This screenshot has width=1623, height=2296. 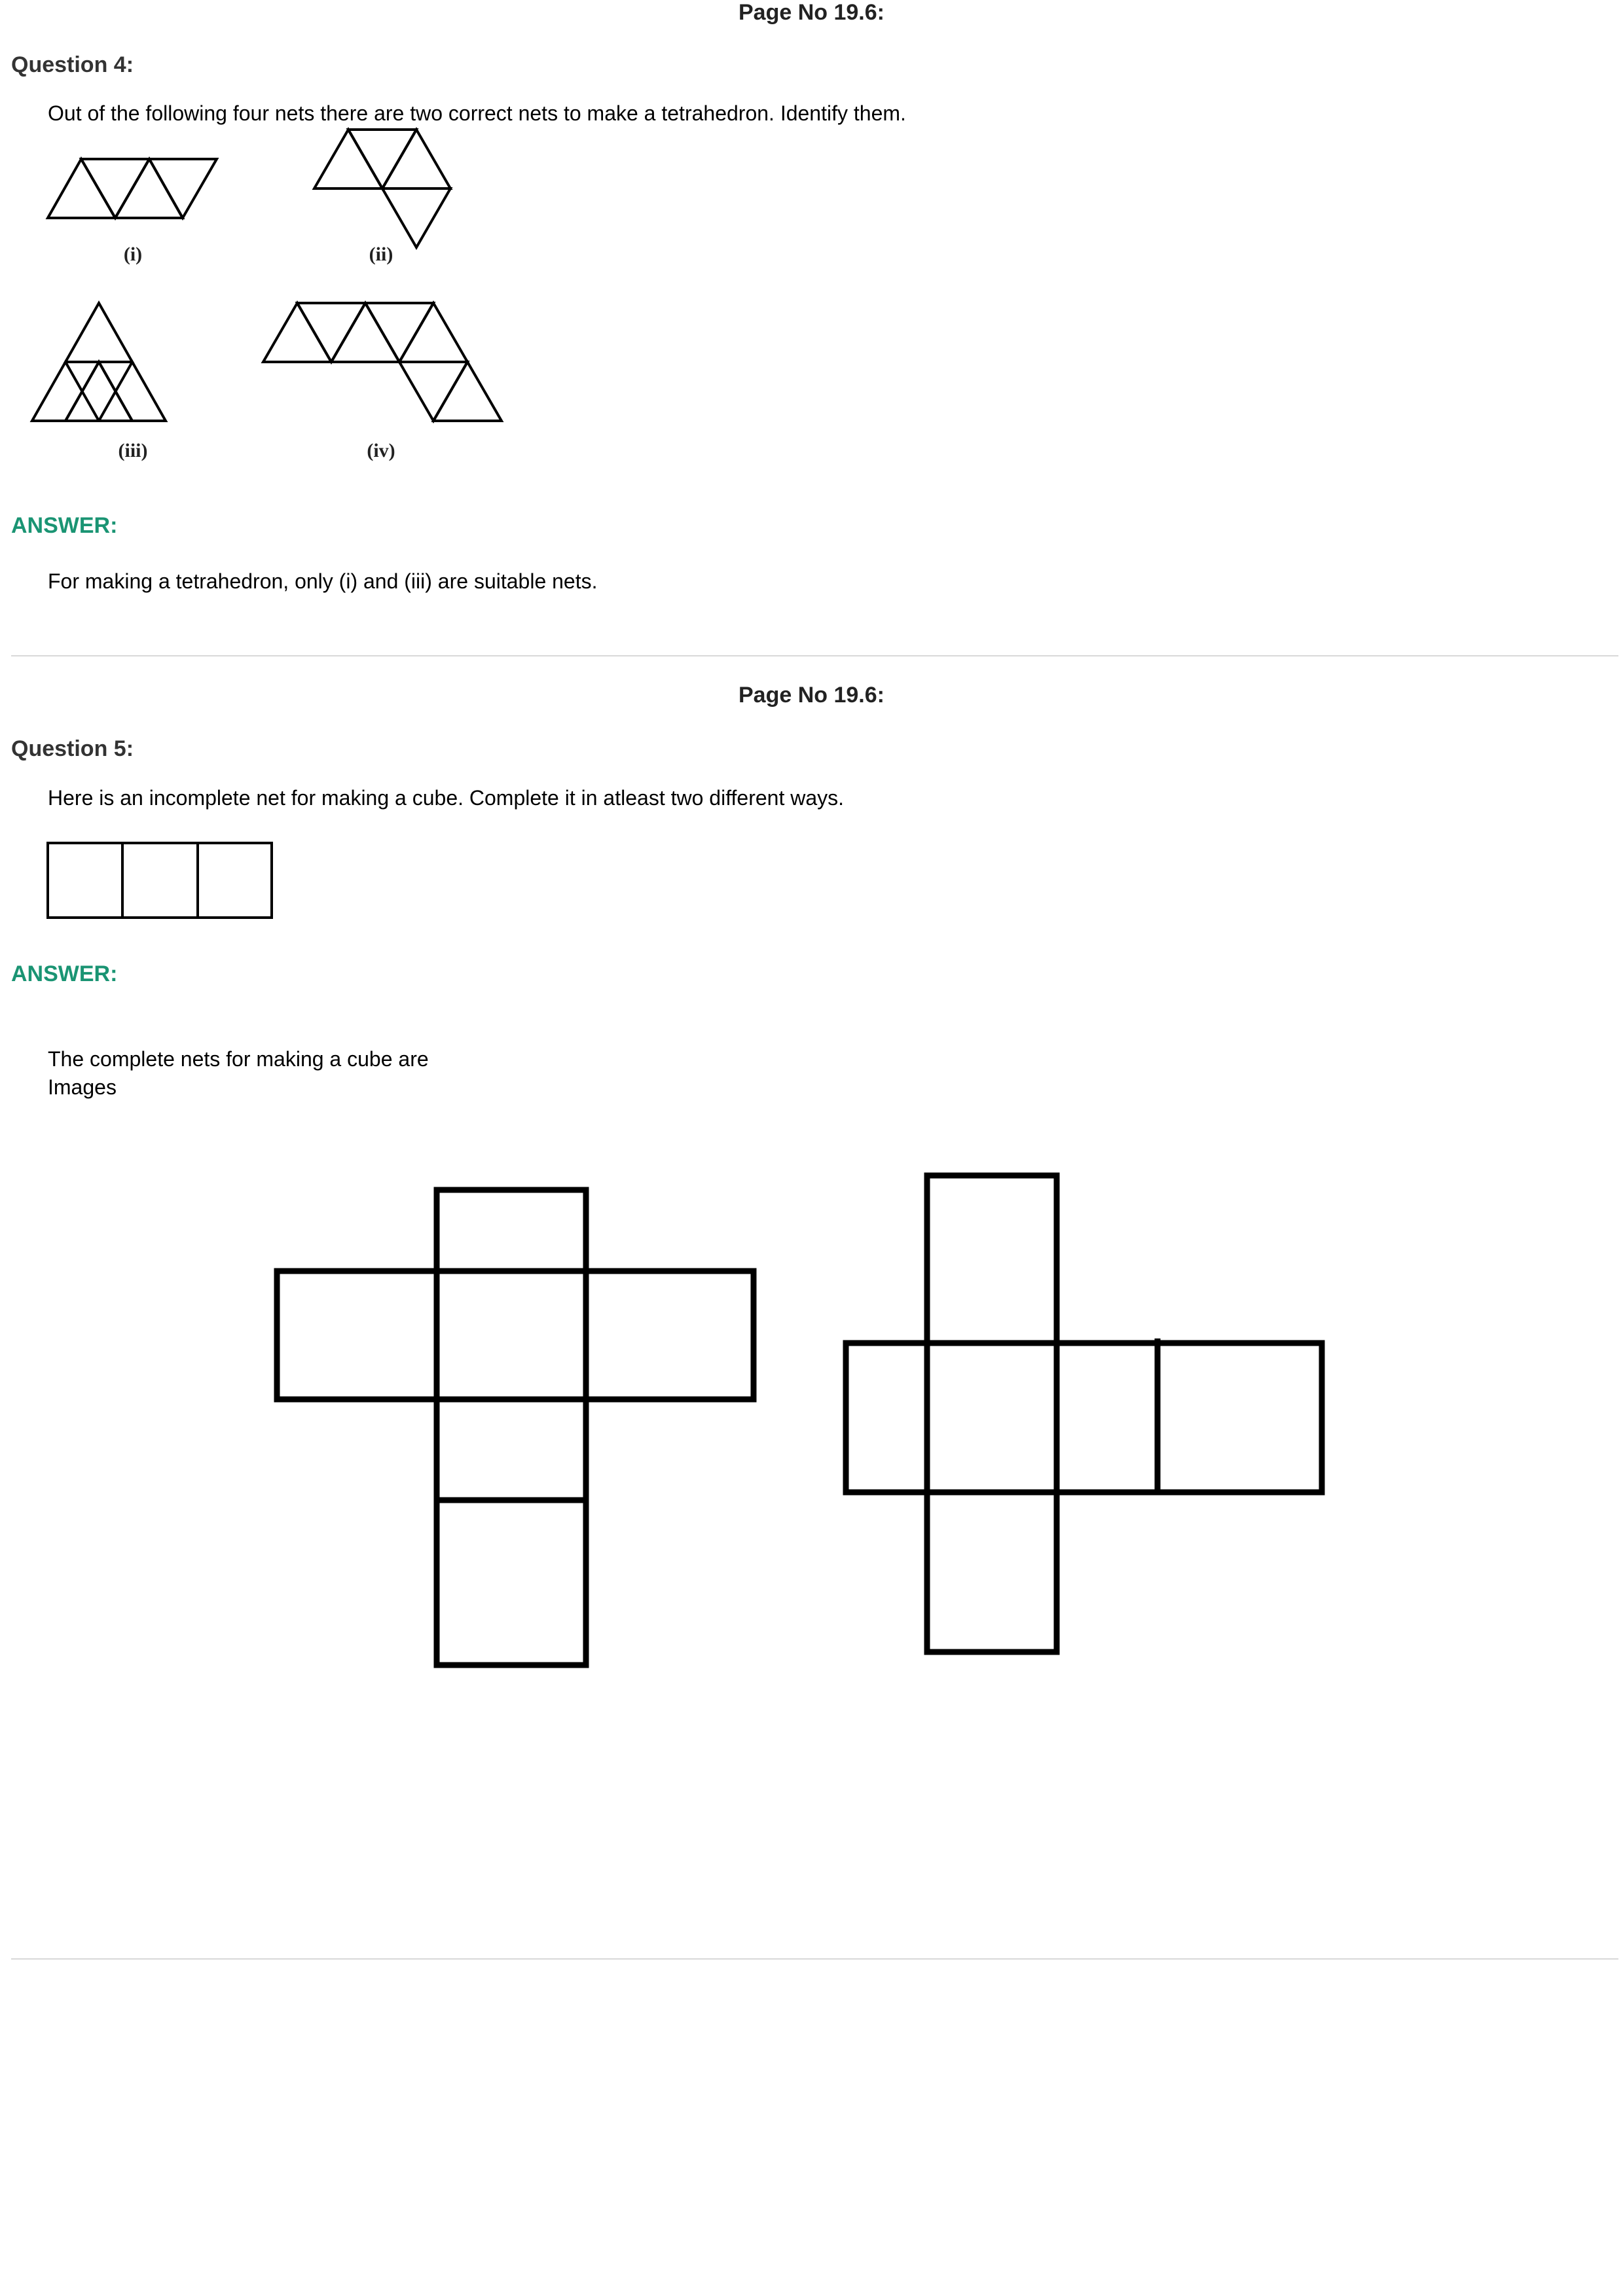 What do you see at coordinates (64, 525) in the screenshot?
I see `answer-label-q4: ANSWER:` at bounding box center [64, 525].